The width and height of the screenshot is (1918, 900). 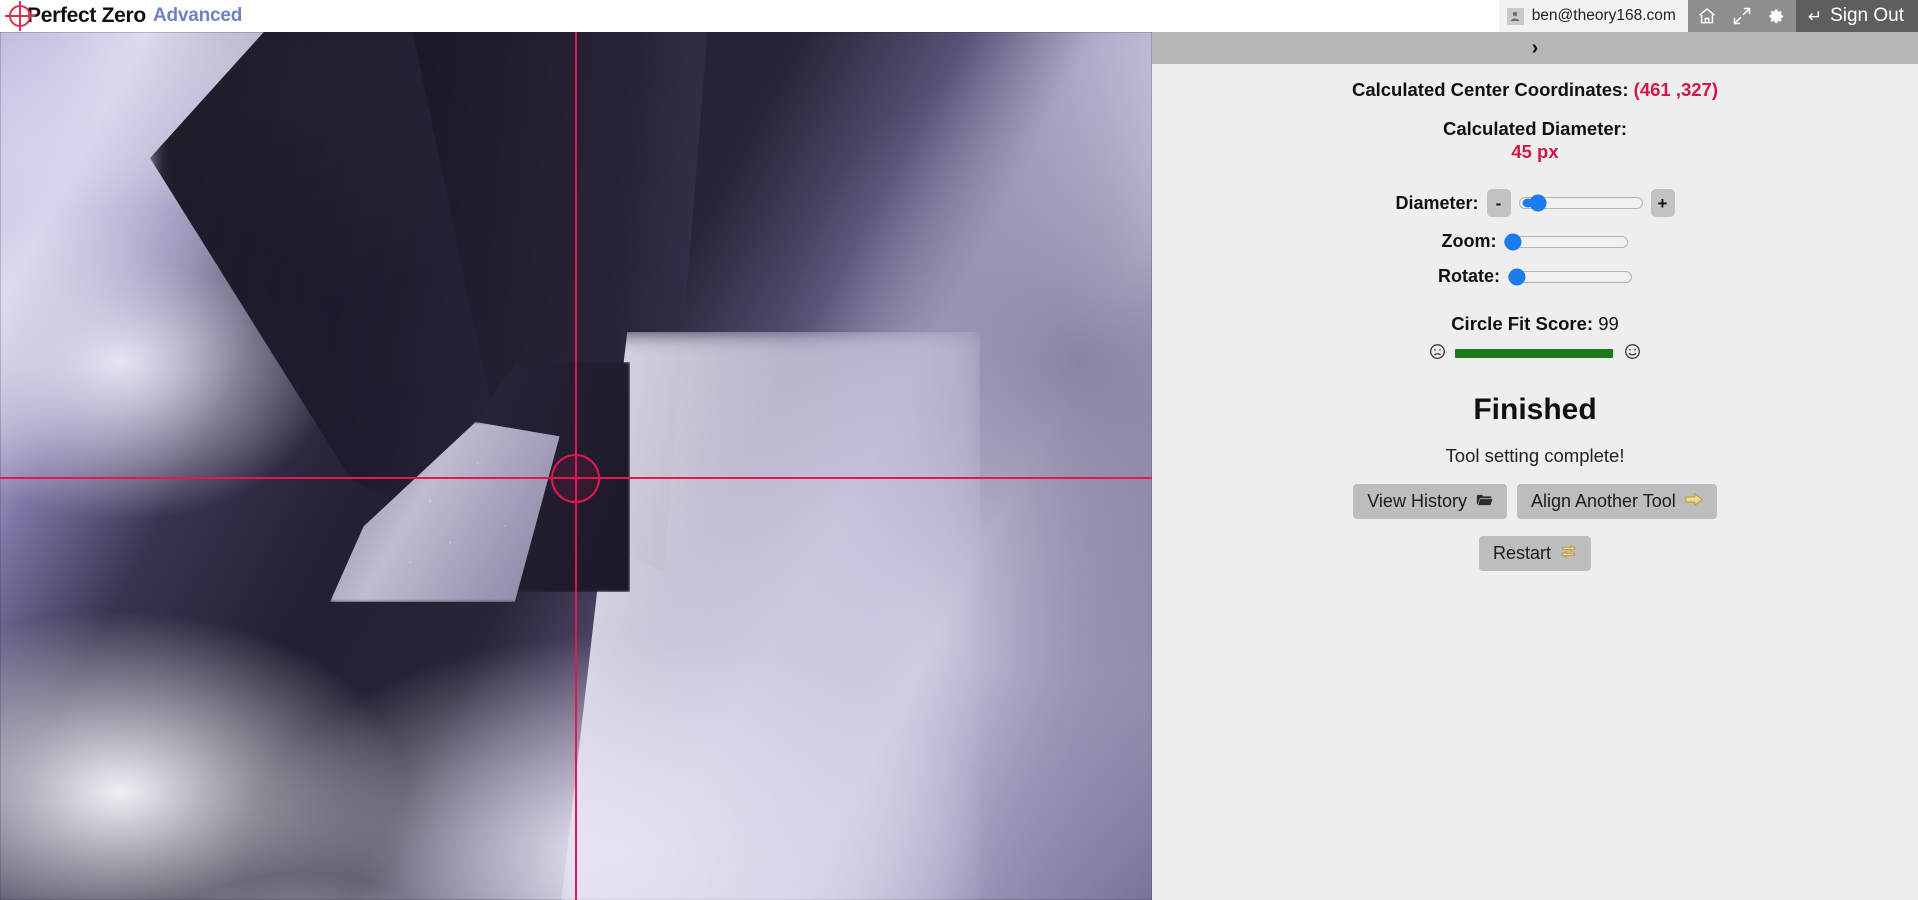 I want to click on brand-name: Perfect Zero, so click(x=86, y=15).